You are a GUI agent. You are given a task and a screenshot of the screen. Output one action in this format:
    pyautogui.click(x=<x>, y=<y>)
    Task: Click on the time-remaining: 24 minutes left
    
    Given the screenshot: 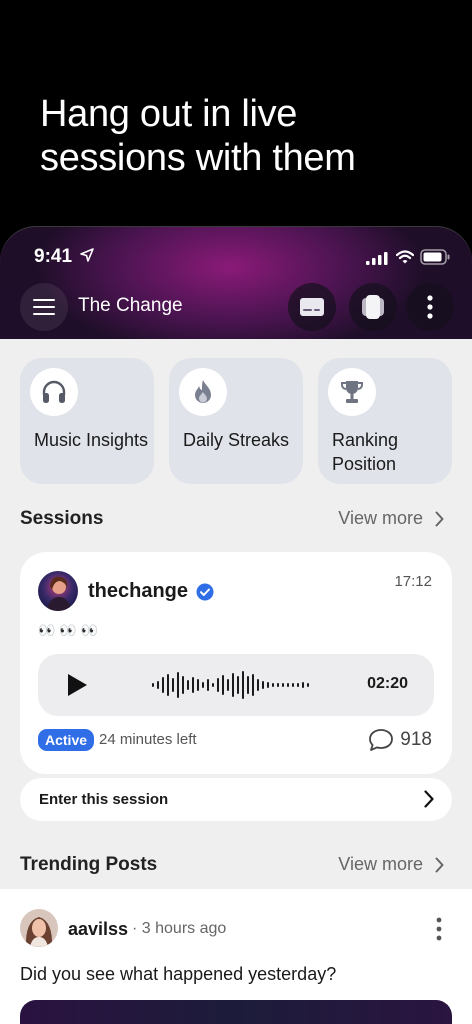 What is the action you would take?
    pyautogui.click(x=148, y=739)
    